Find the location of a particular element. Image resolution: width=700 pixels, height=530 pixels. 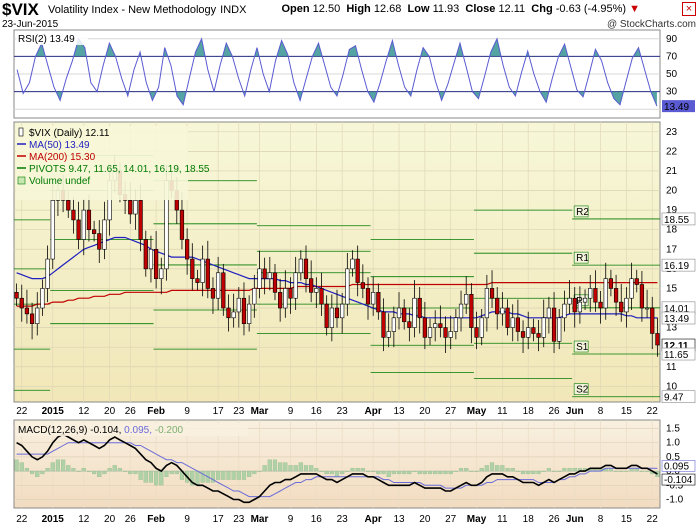

price-tick-label: 21 is located at coordinates (672, 171).